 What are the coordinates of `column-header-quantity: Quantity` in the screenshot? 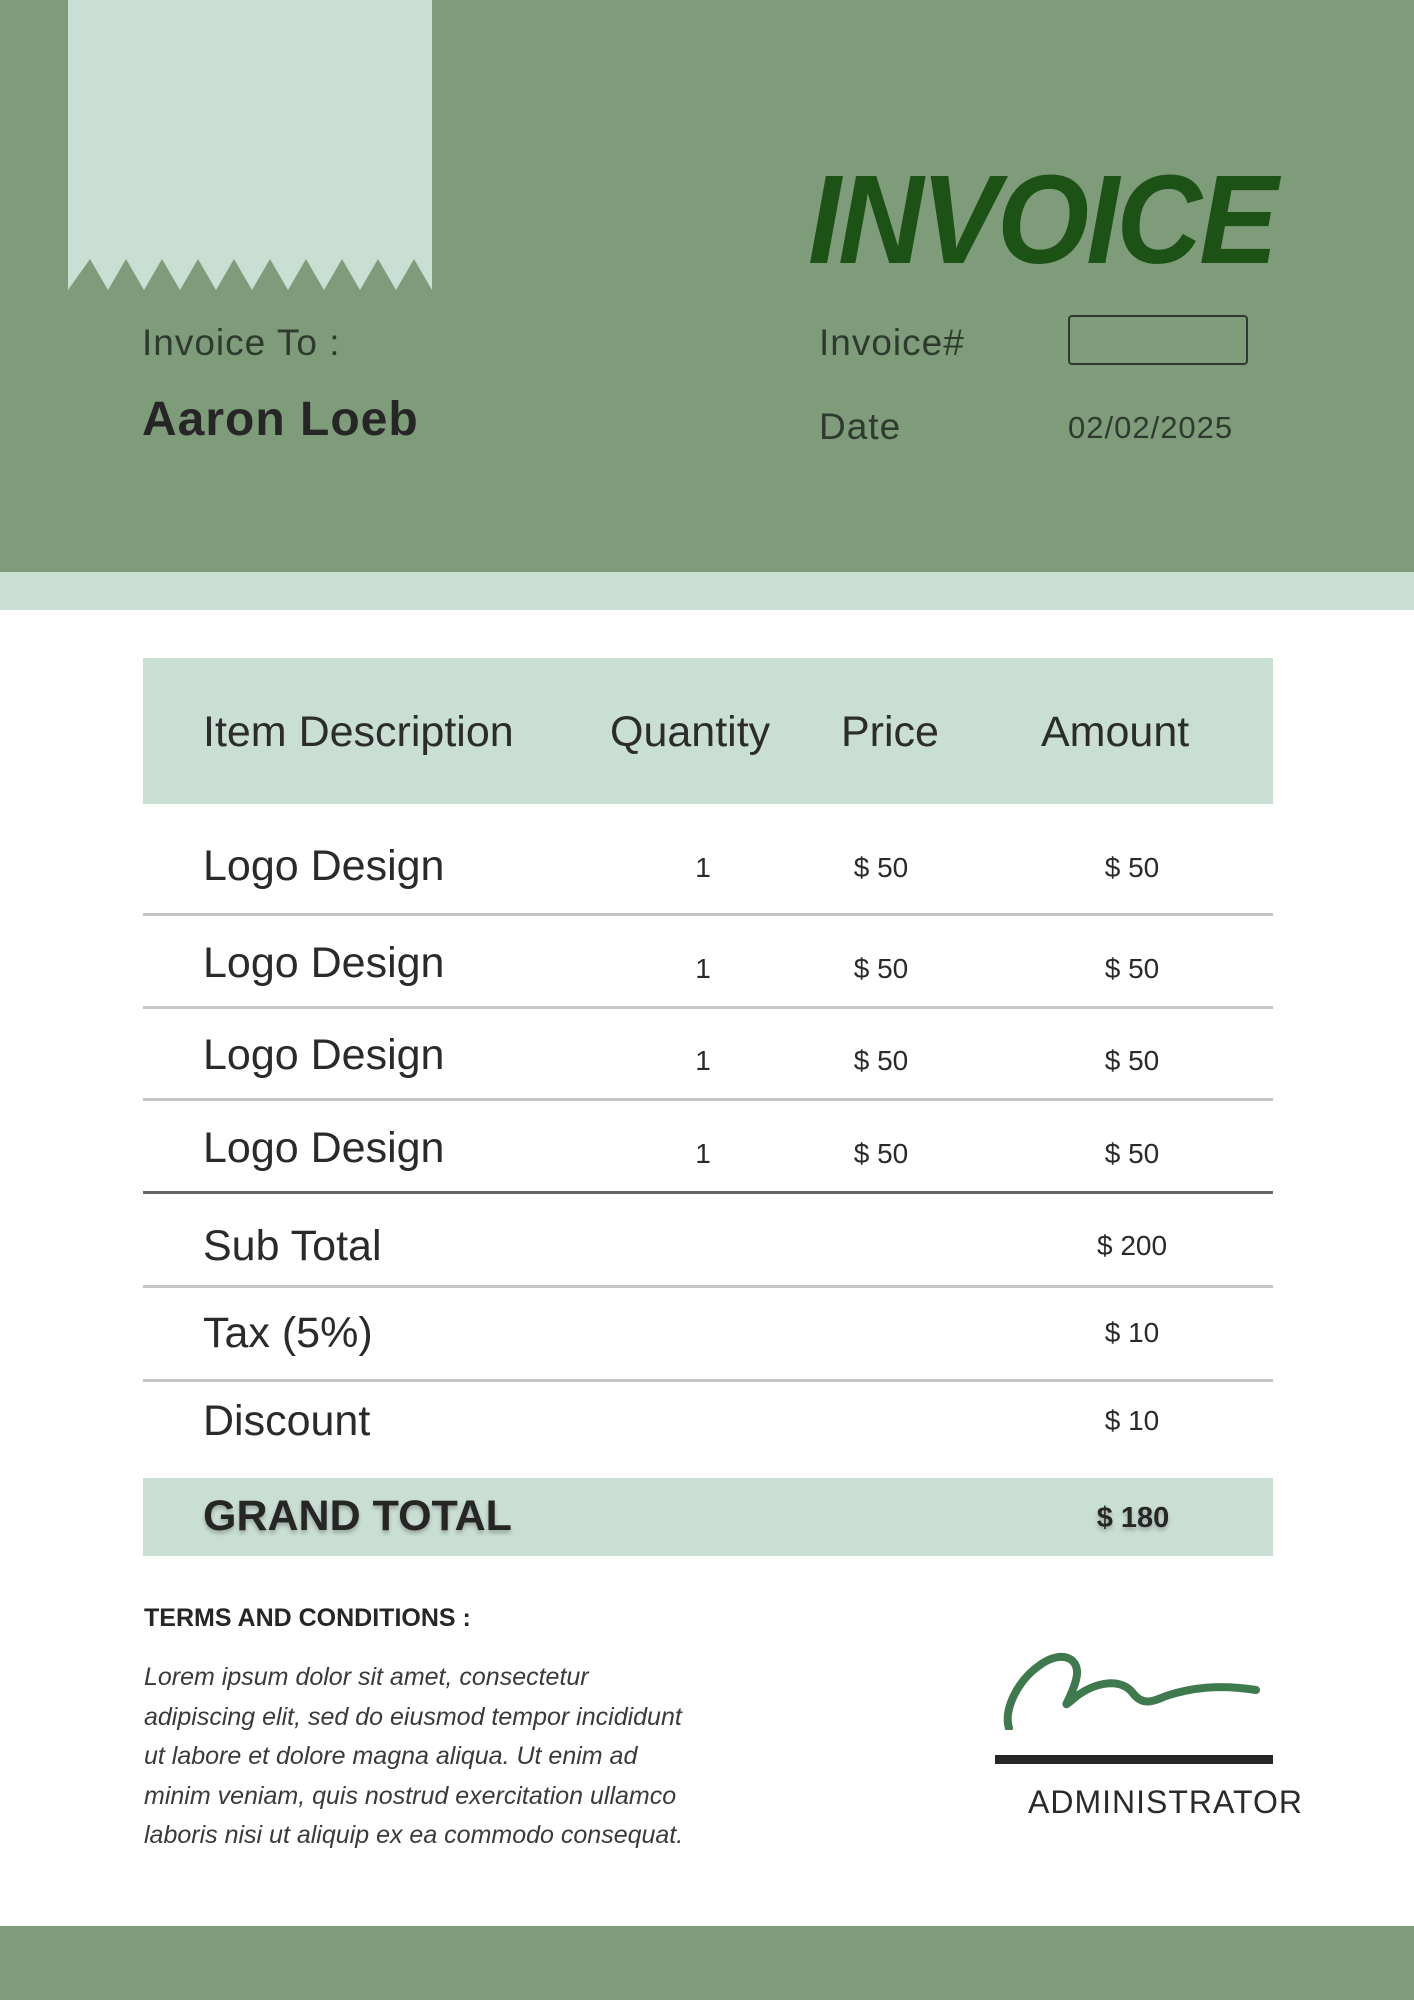 It's located at (690, 732).